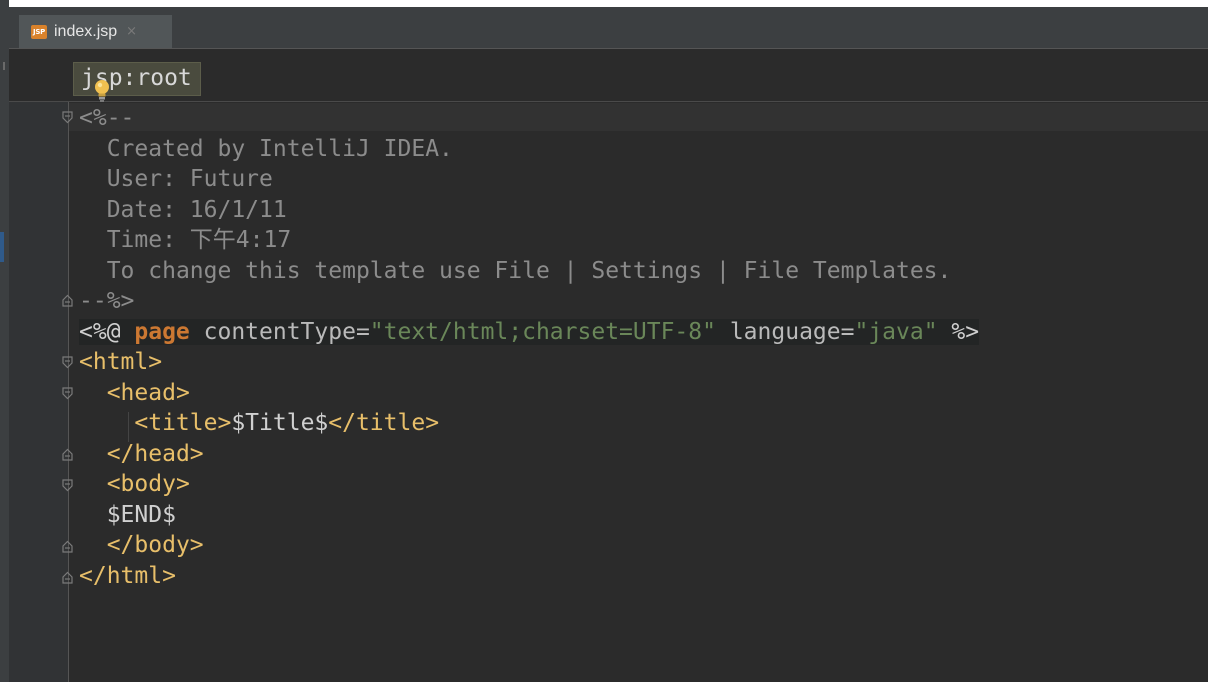 The height and width of the screenshot is (682, 1208). What do you see at coordinates (641, 240) in the screenshot?
I see `comment-line: Time: 下午4:17` at bounding box center [641, 240].